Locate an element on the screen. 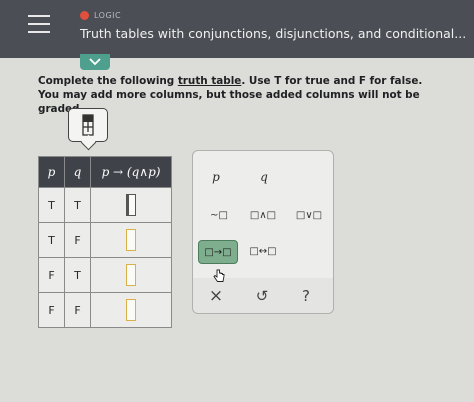  topic-row: LOGIC is located at coordinates (100, 15).